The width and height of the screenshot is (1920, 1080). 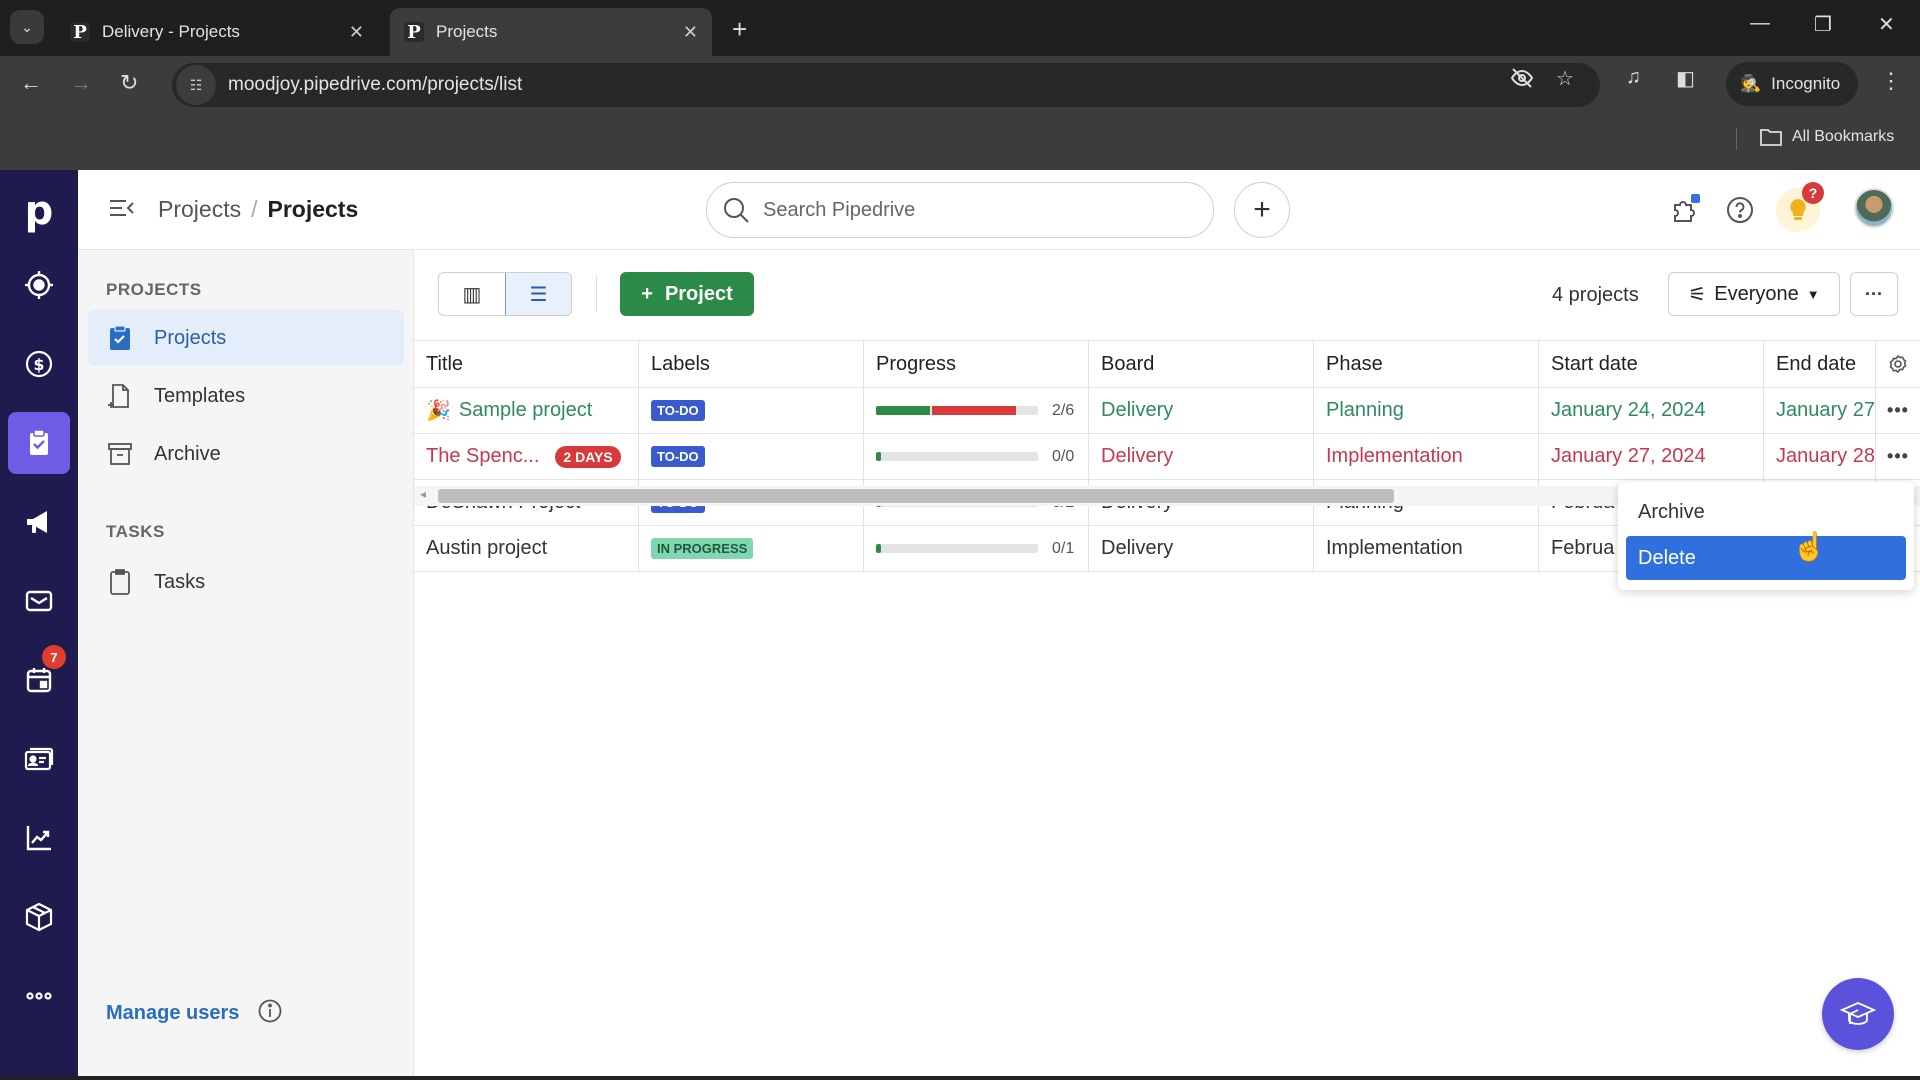 I want to click on user-avatar, so click(x=1874, y=208).